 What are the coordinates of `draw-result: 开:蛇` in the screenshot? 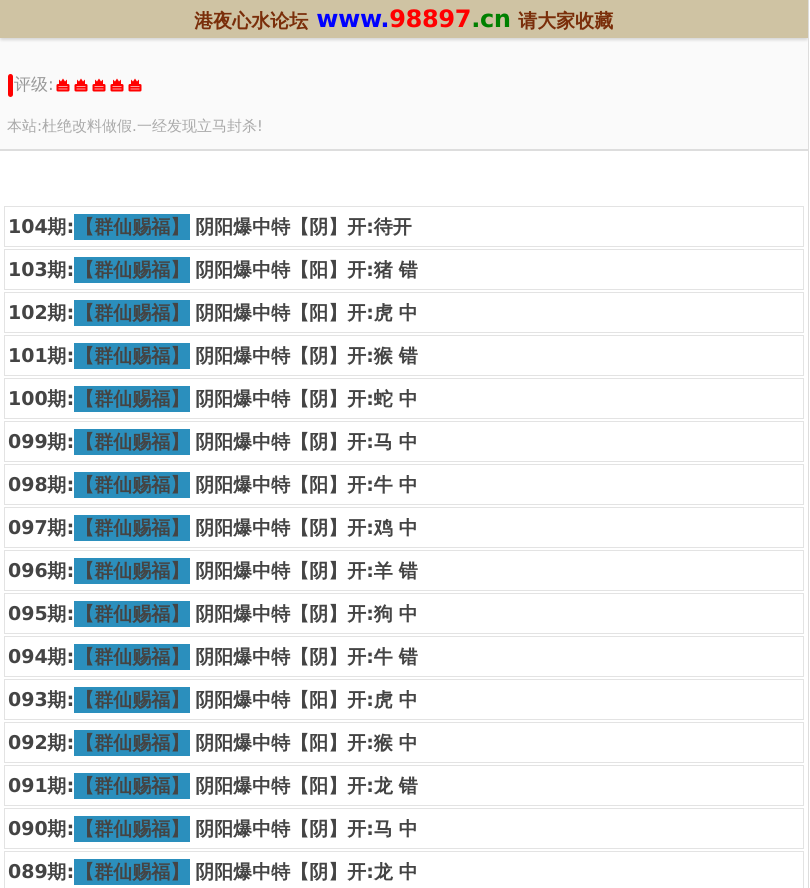 It's located at (370, 399).